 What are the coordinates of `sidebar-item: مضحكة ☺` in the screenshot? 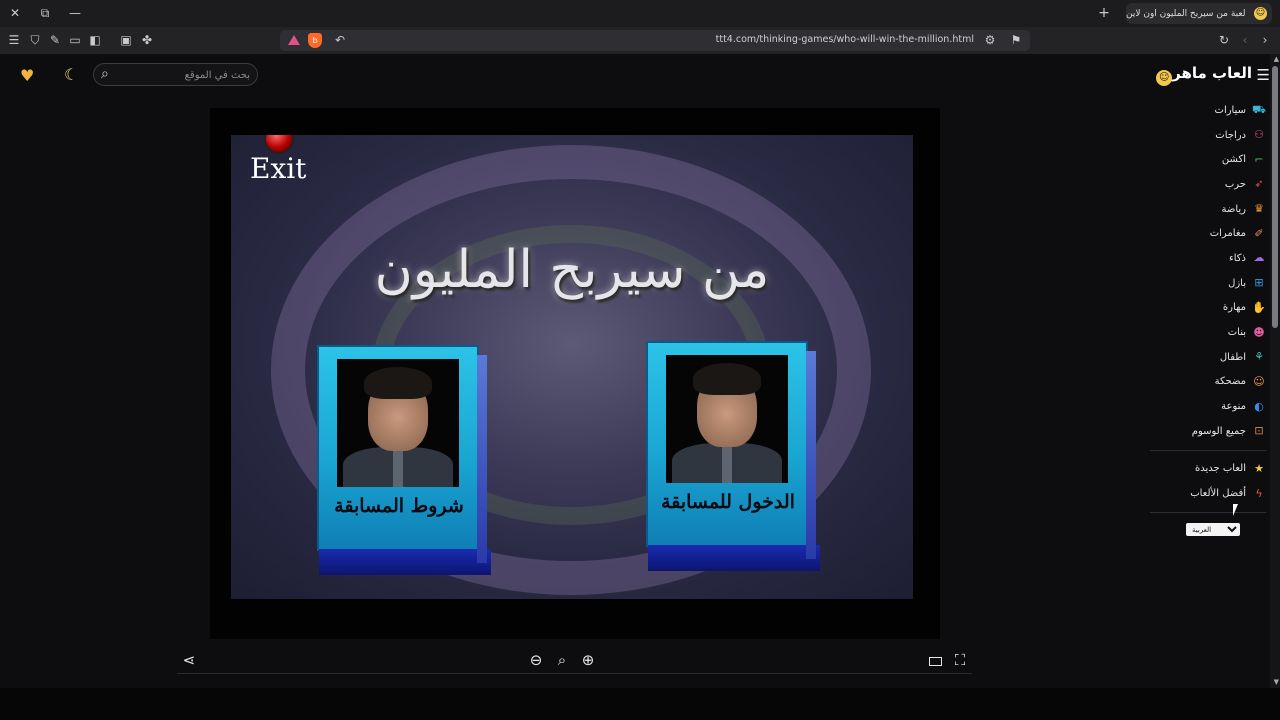 It's located at (1214, 382).